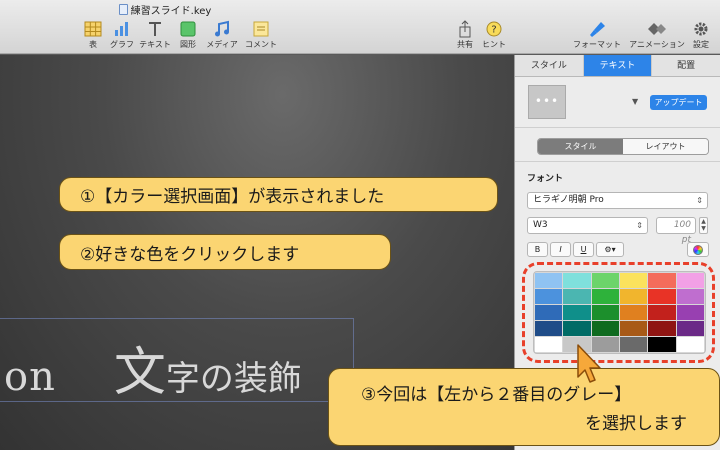 This screenshot has width=720, height=450. I want to click on chevron-down-icon: ▼, so click(635, 101).